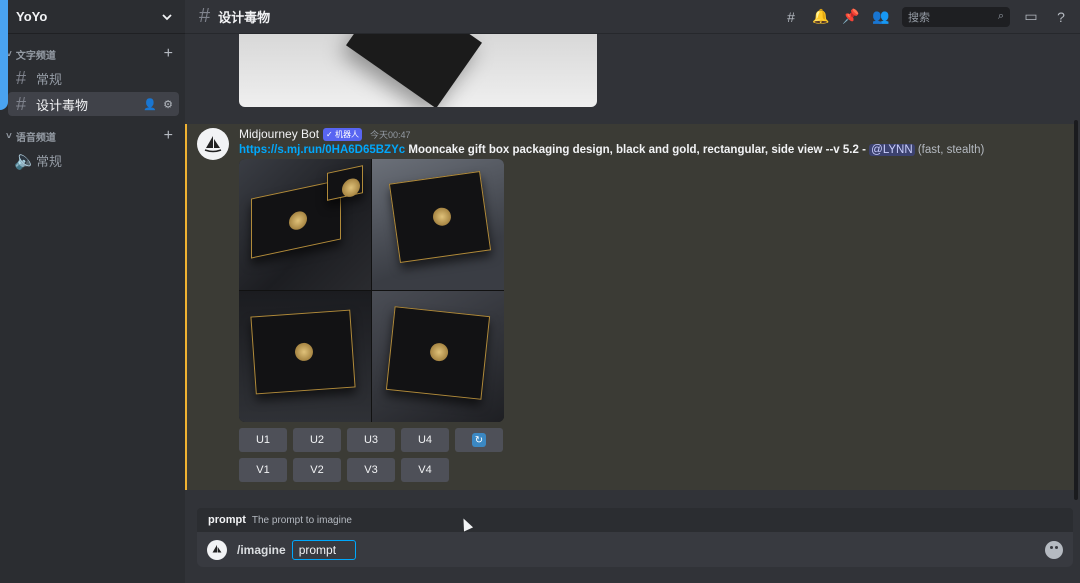 The height and width of the screenshot is (583, 1080). What do you see at coordinates (4, 55) in the screenshot?
I see `server-indicator` at bounding box center [4, 55].